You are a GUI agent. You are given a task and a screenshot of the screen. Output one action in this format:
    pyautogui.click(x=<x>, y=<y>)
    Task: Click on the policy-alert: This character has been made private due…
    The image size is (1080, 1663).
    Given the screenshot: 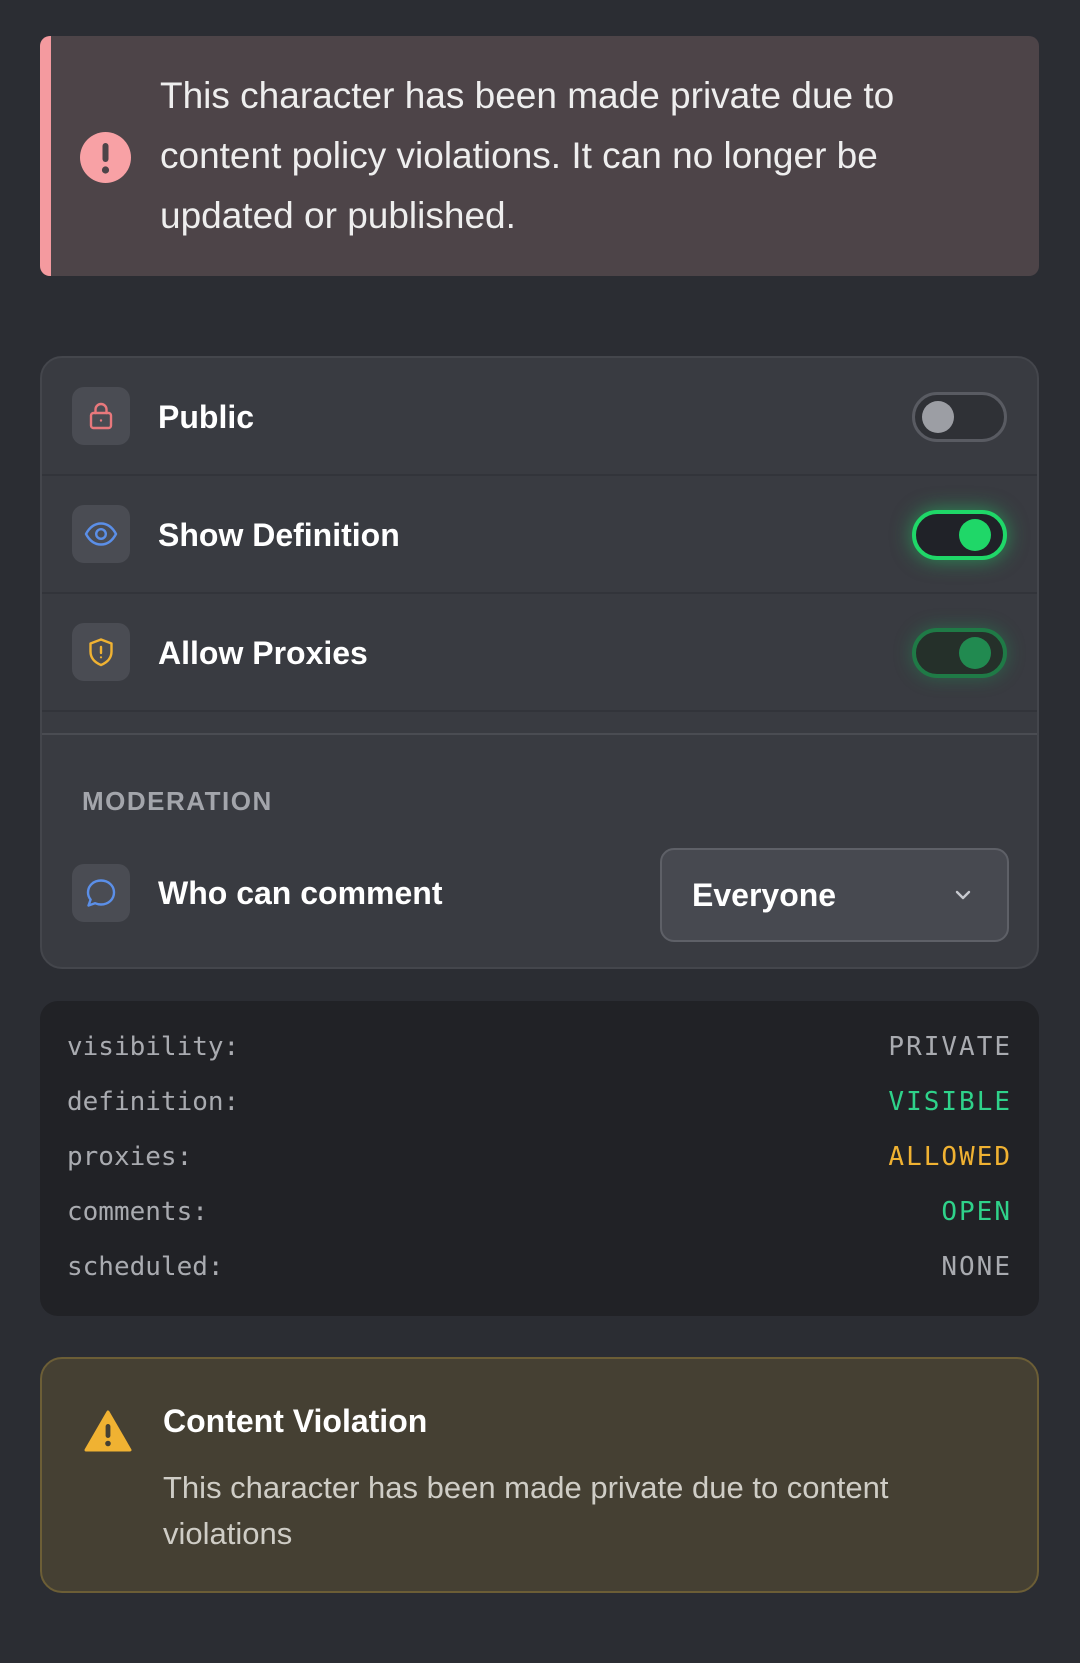 What is the action you would take?
    pyautogui.click(x=539, y=156)
    